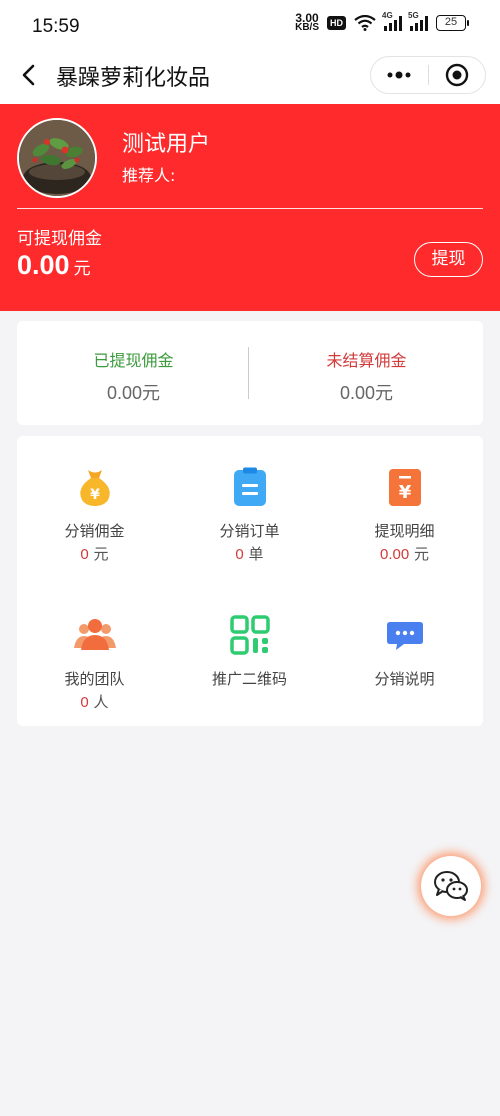  What do you see at coordinates (366, 376) in the screenshot?
I see `unsettled-commission: 未结算佣金 0.00元` at bounding box center [366, 376].